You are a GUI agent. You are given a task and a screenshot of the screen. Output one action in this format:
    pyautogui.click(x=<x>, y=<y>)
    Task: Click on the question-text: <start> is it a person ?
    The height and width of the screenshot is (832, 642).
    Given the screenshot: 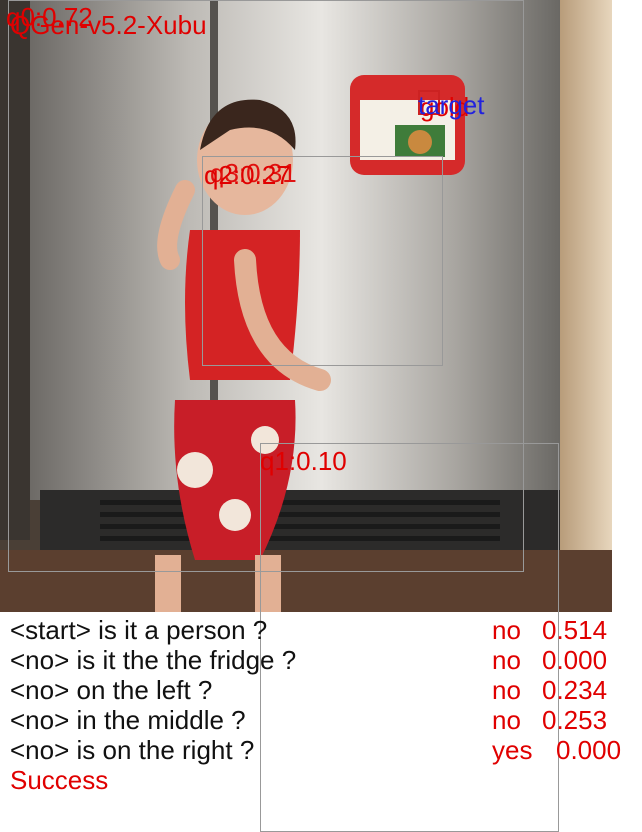 What is the action you would take?
    pyautogui.click(x=139, y=630)
    